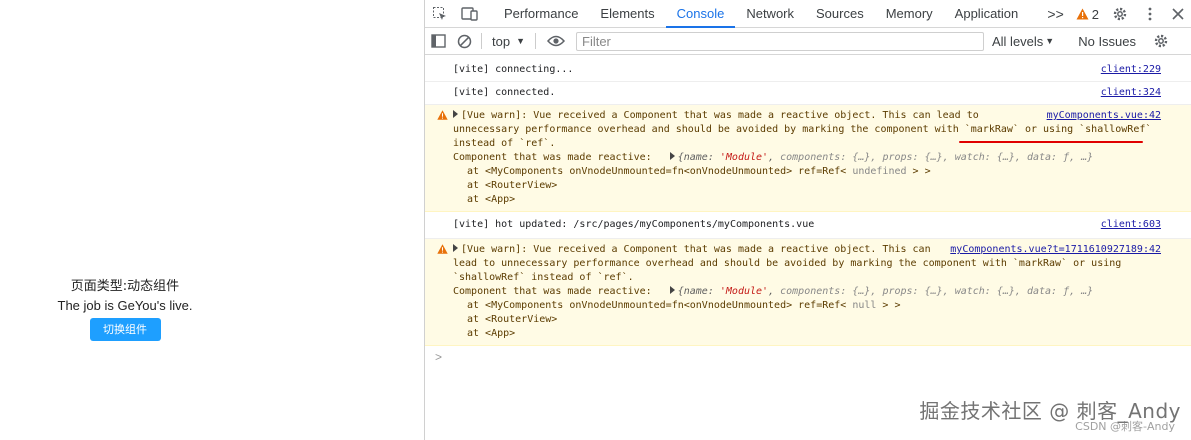 This screenshot has height=440, width=1191. Describe the element at coordinates (840, 14) in the screenshot. I see `tab-sources: Sources` at that location.